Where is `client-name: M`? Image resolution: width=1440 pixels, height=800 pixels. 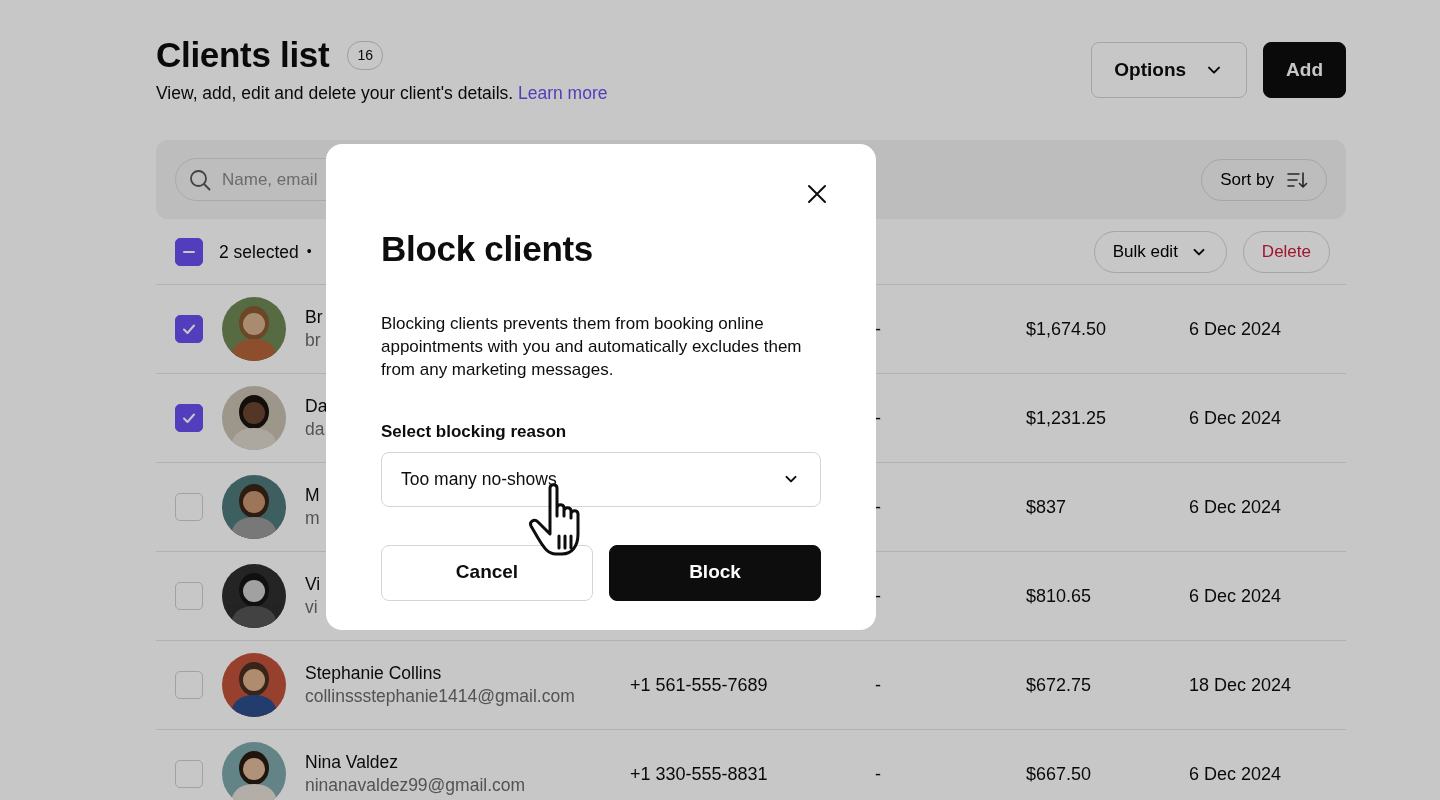 client-name: M is located at coordinates (312, 495).